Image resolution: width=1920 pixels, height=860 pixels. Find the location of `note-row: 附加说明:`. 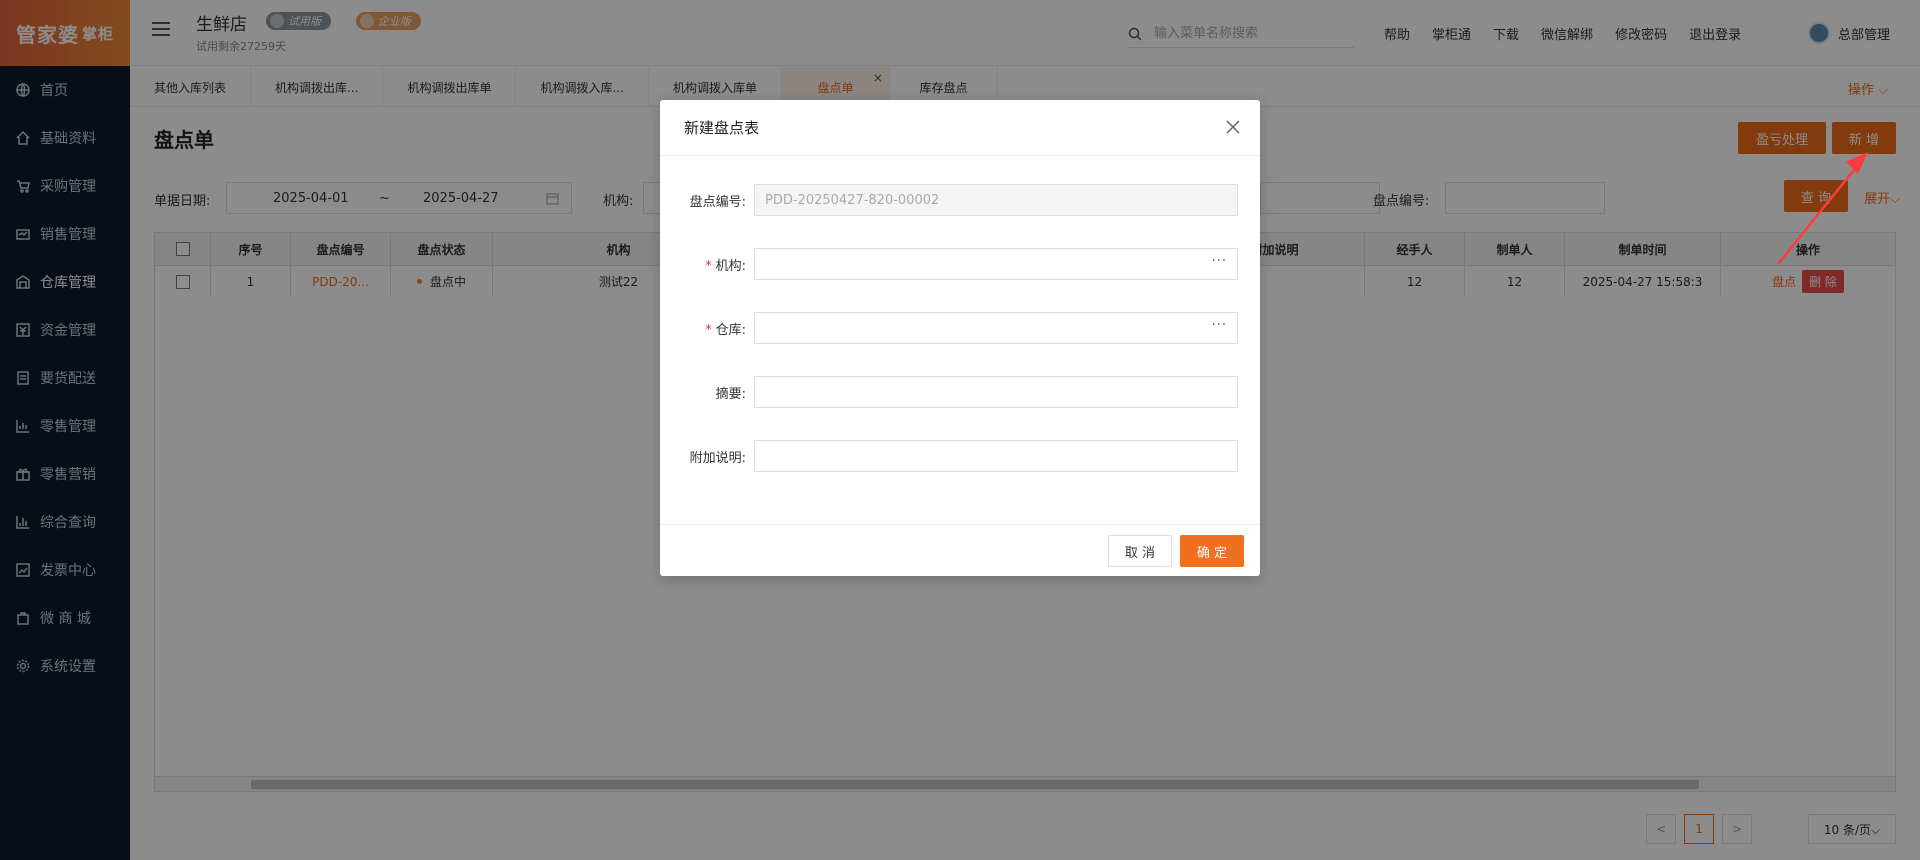

note-row: 附加说明: is located at coordinates (960, 456).